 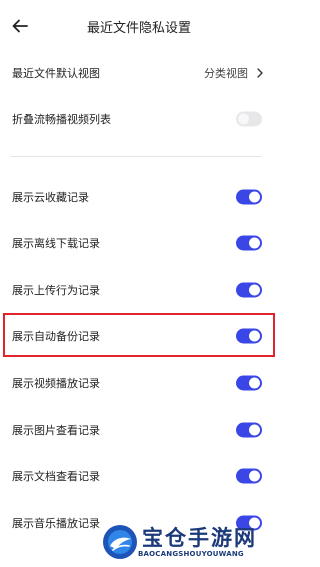 I want to click on setting-value: 分类视图, so click(x=226, y=73).